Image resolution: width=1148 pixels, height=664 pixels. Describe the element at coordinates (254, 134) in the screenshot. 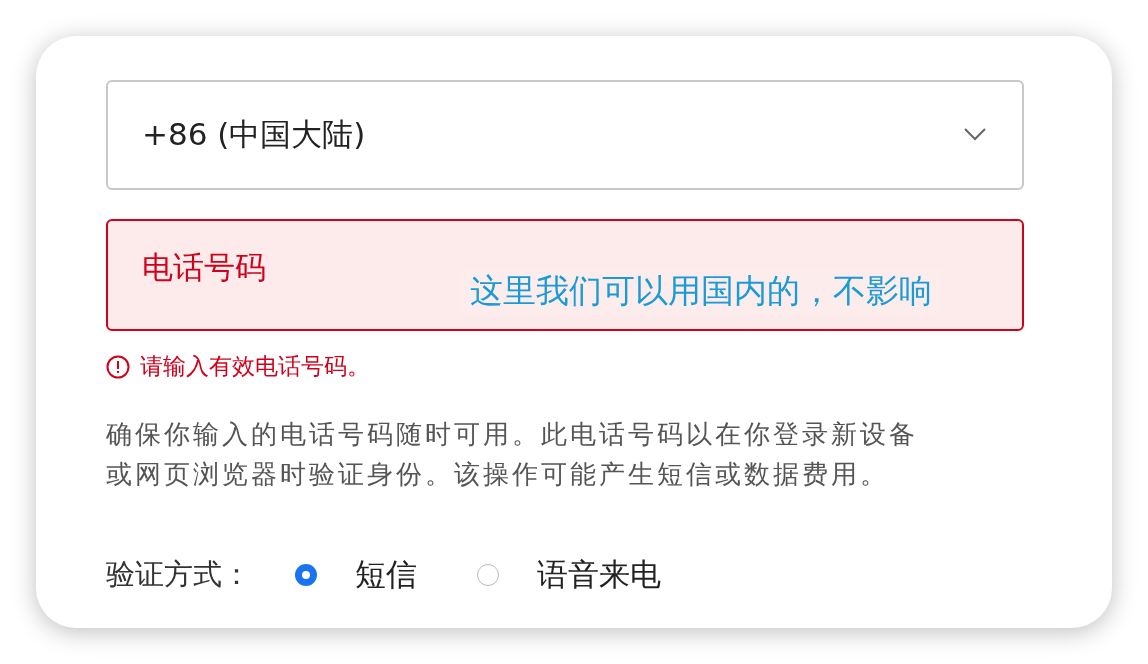

I see `country-code-text: +86 (中国大陆)` at that location.